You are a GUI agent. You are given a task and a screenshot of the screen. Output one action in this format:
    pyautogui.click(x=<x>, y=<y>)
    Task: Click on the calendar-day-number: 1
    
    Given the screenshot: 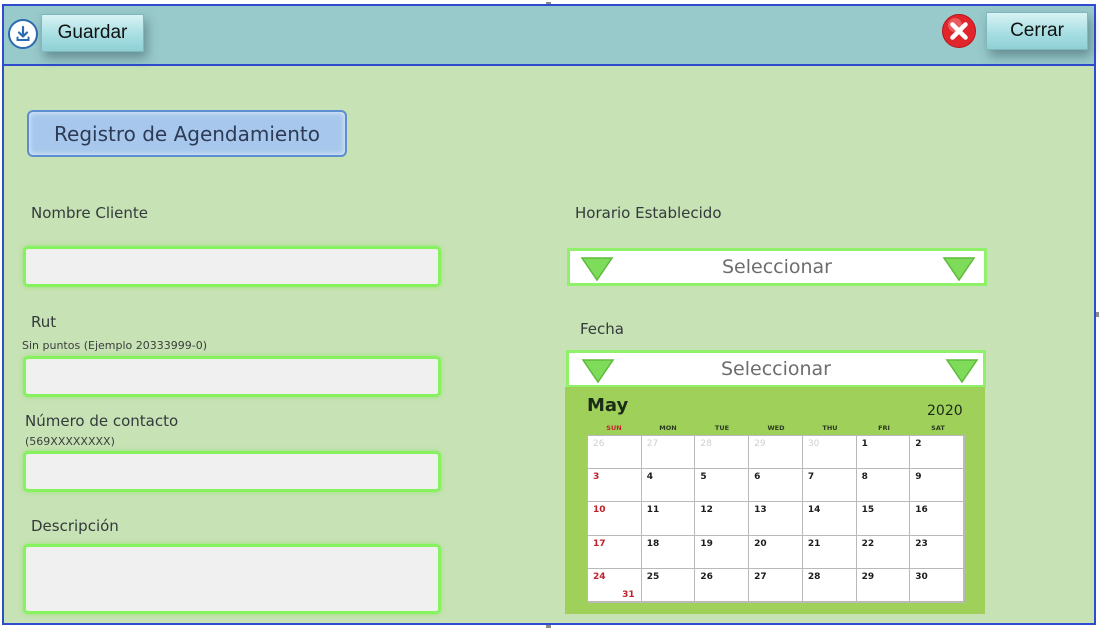 What is the action you would take?
    pyautogui.click(x=864, y=444)
    